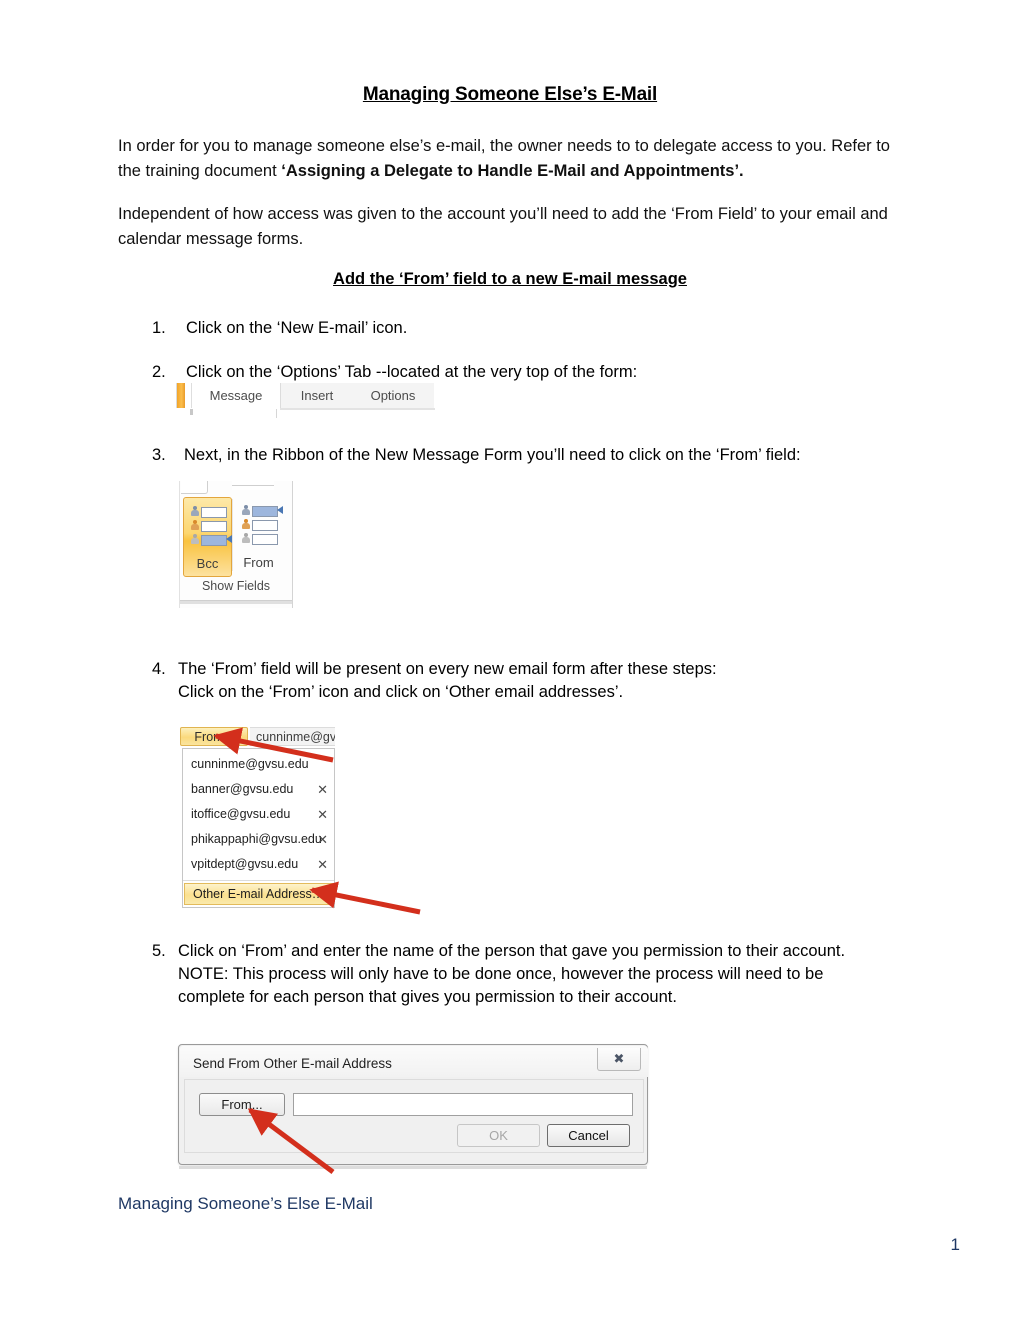  I want to click on dropdown-item-1-label: banner@gvsu.edu, so click(242, 789).